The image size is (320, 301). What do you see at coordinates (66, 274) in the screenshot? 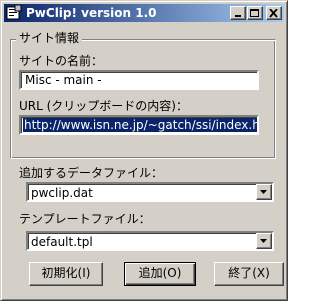
I see `init-button: 初期化(I)` at bounding box center [66, 274].